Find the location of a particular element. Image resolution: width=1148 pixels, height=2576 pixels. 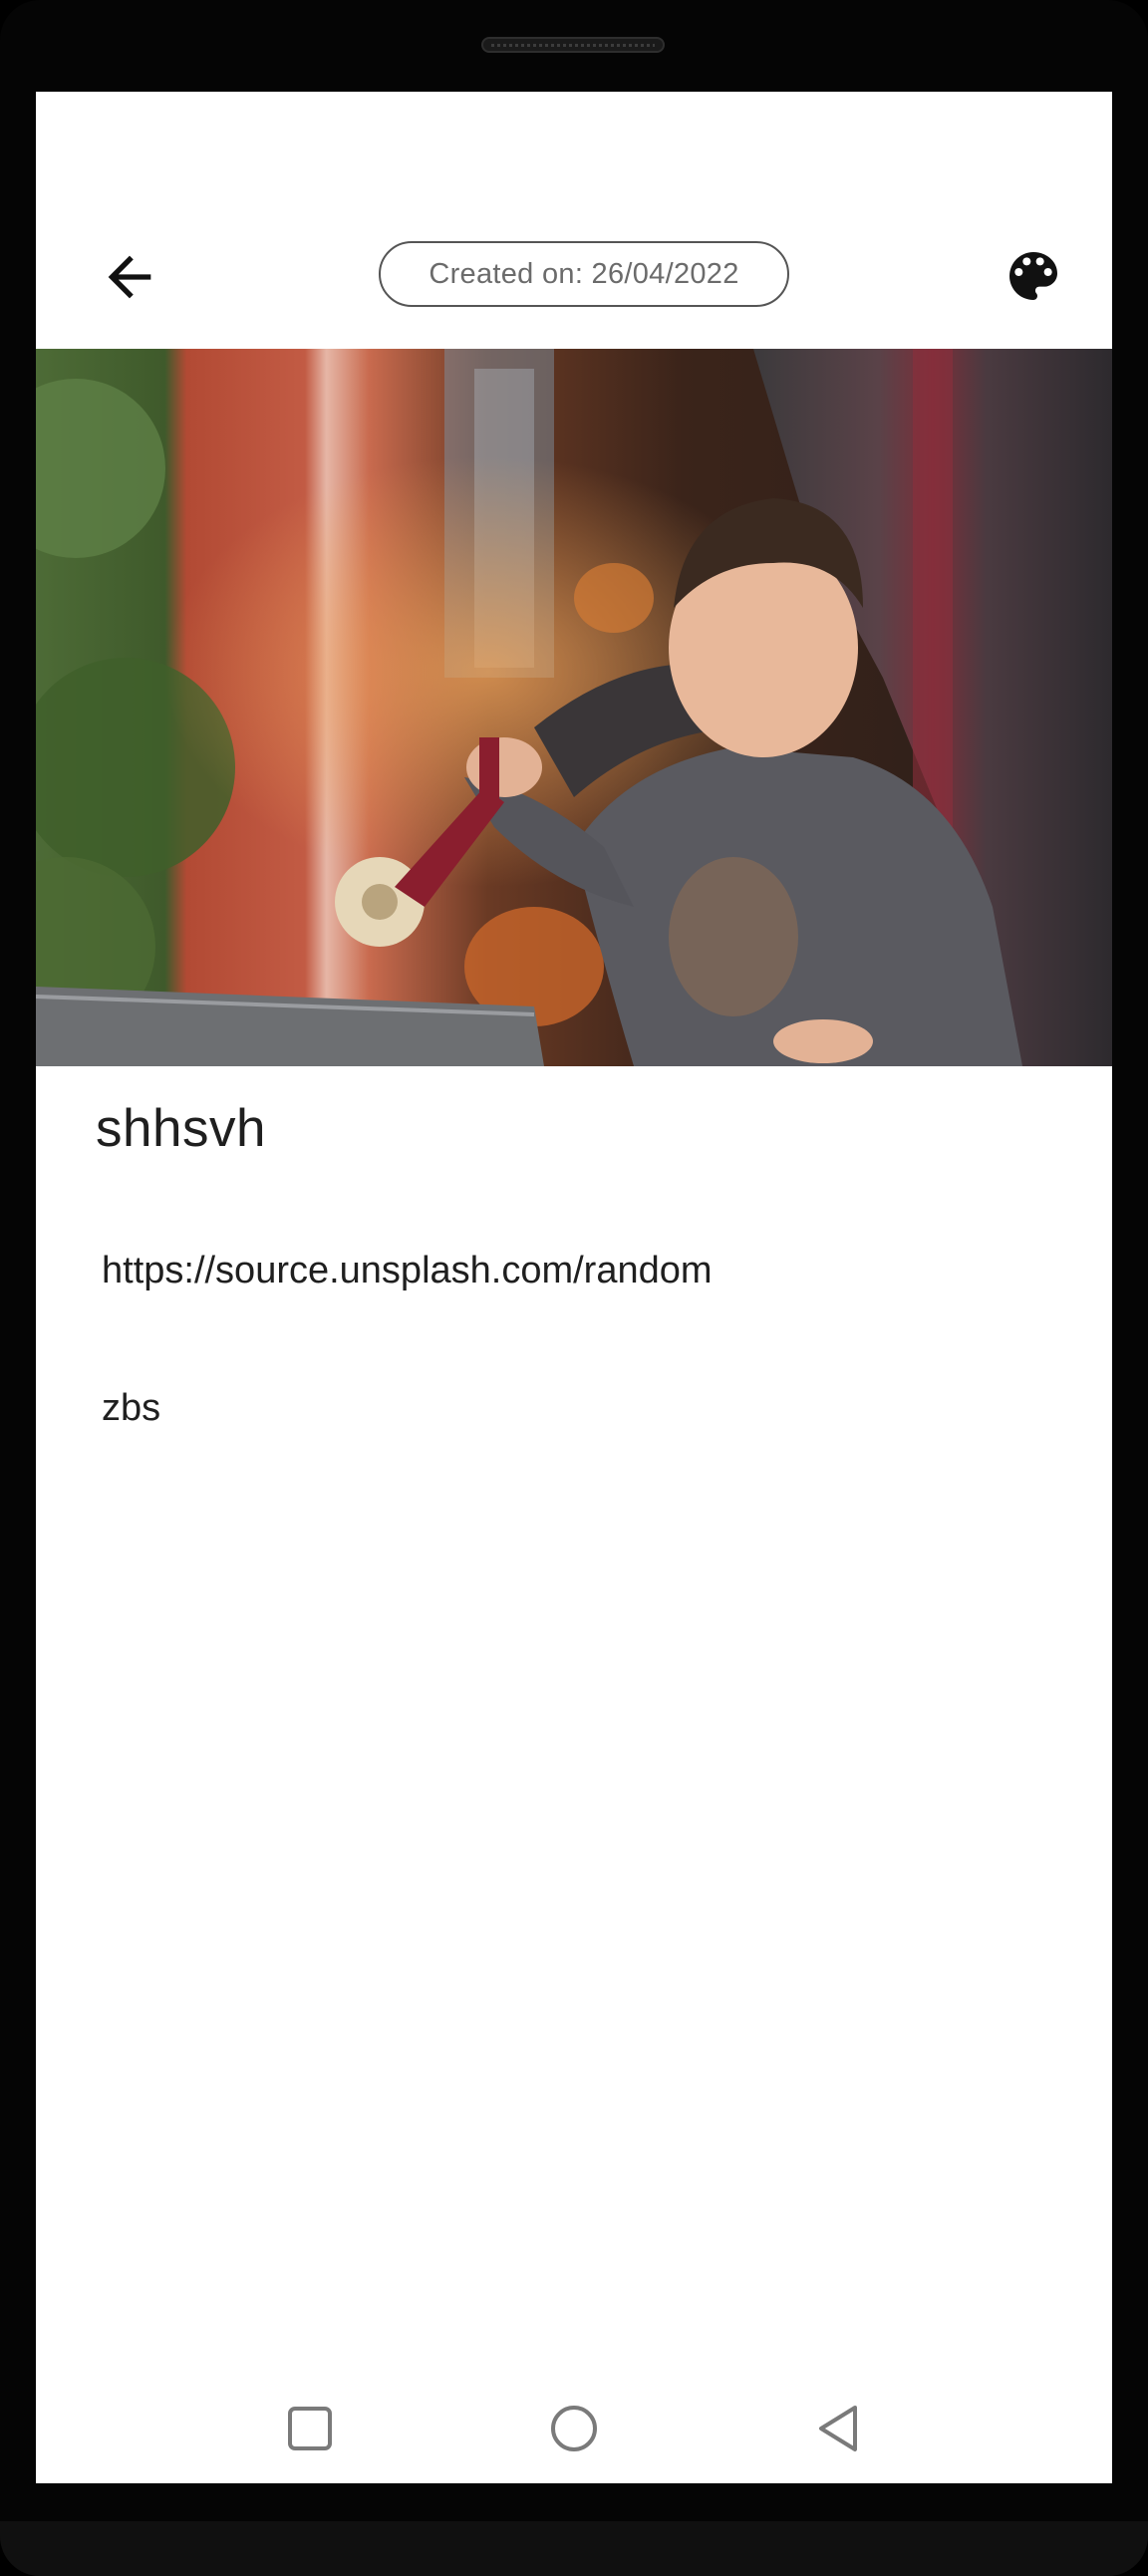

back-button is located at coordinates (129, 277).